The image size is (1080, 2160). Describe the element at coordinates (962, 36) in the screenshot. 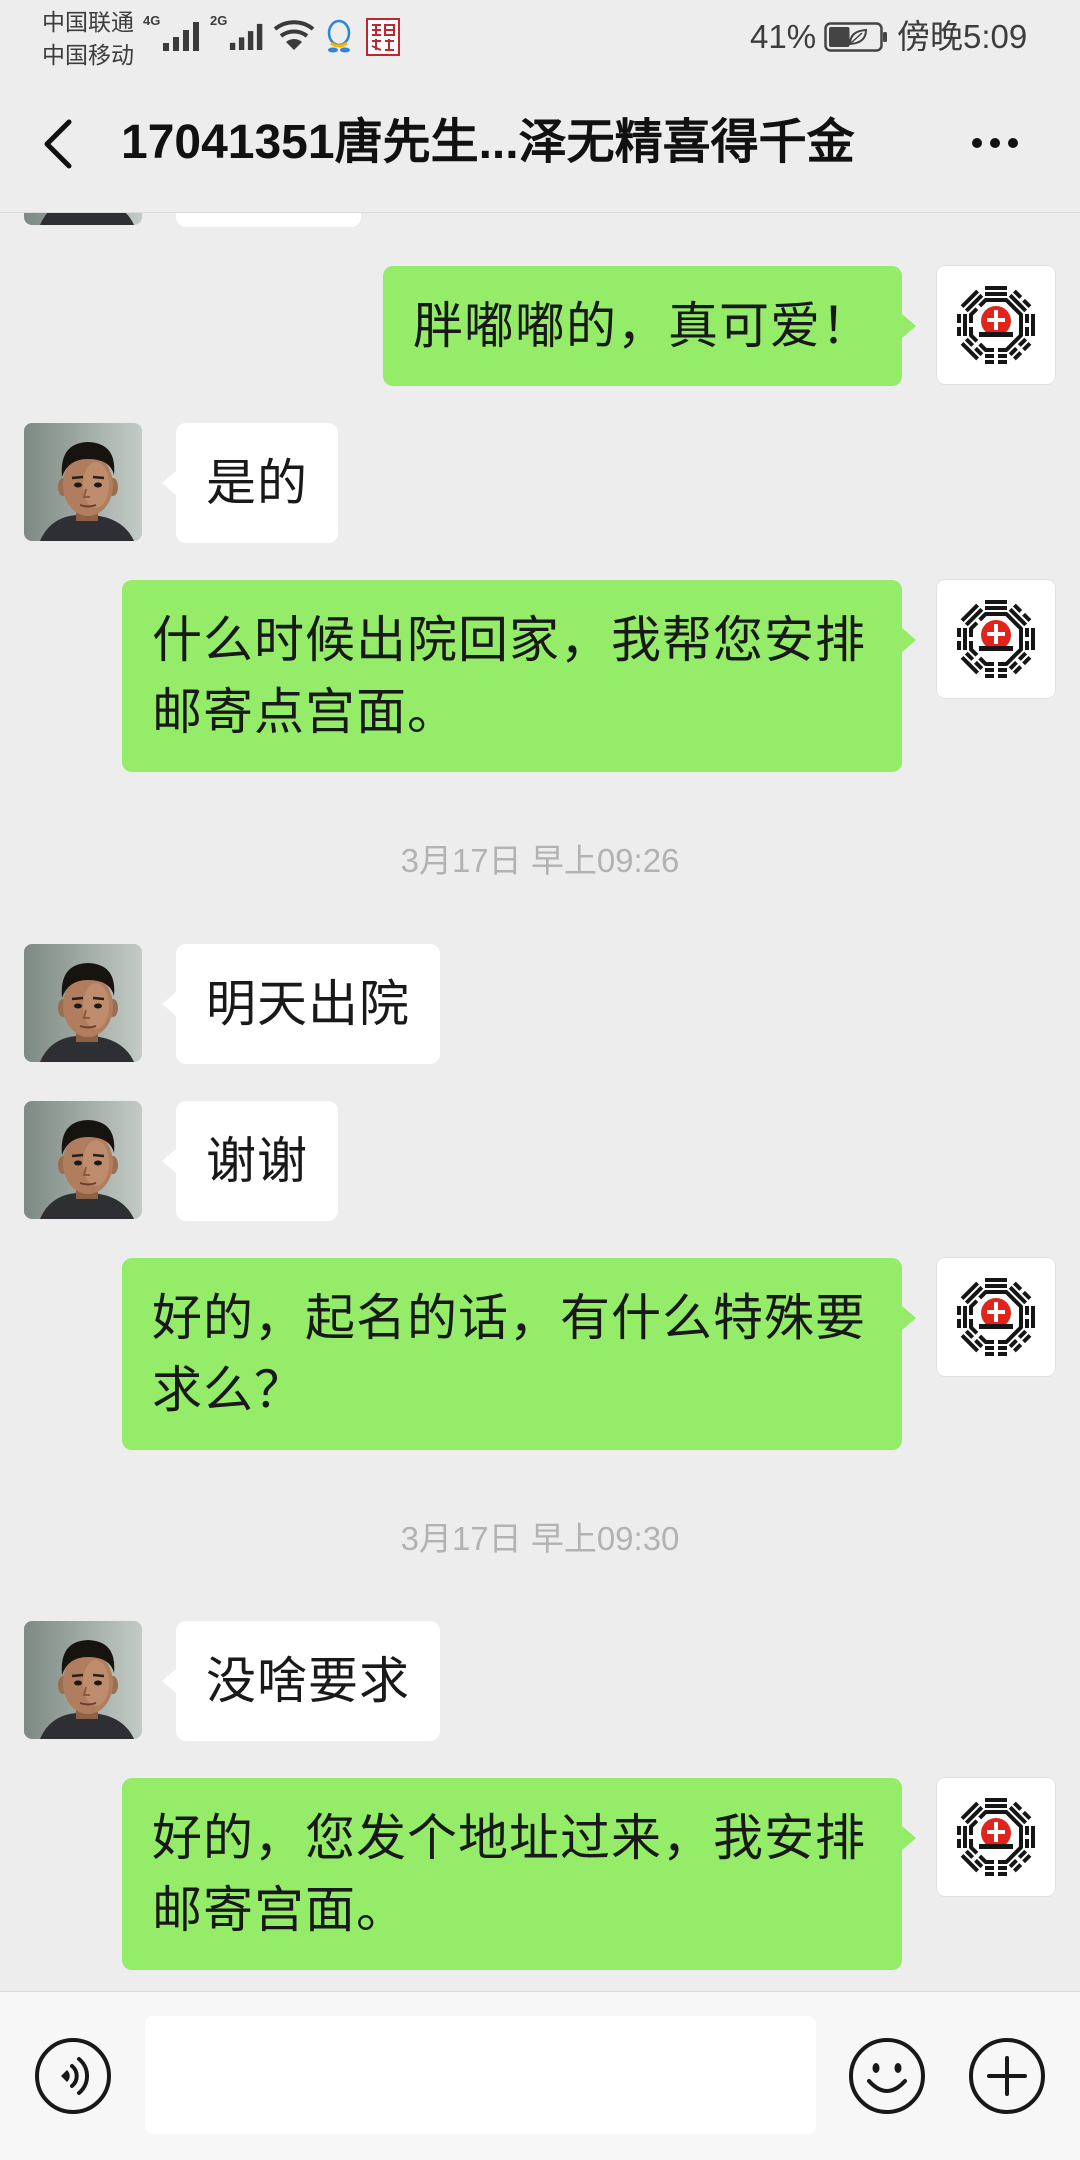

I see `clock: 傍晚5:09` at that location.